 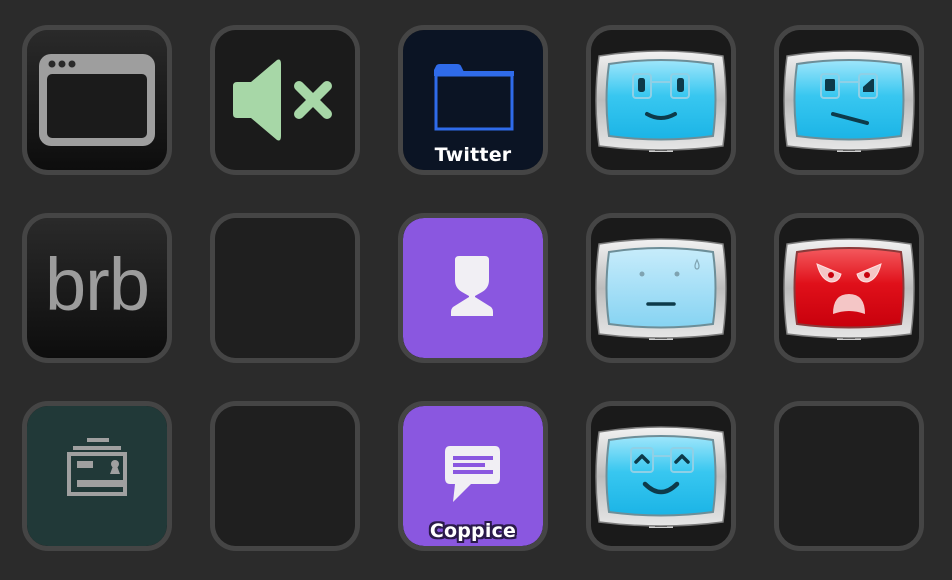 I want to click on user-silhouette-icon, so click(x=472, y=286).